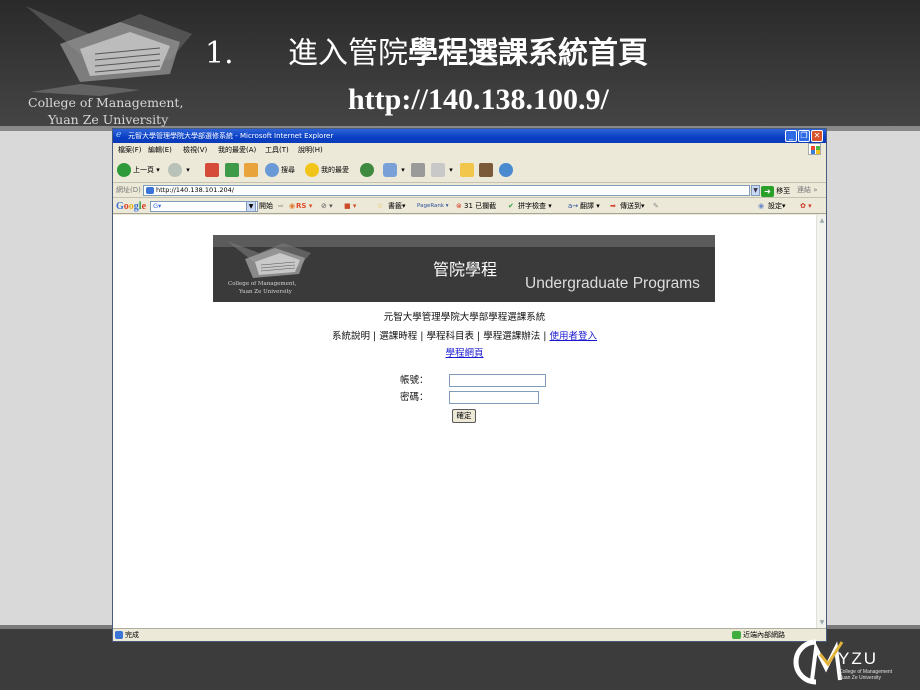  What do you see at coordinates (804, 190) in the screenshot?
I see `links-label: 連結` at bounding box center [804, 190].